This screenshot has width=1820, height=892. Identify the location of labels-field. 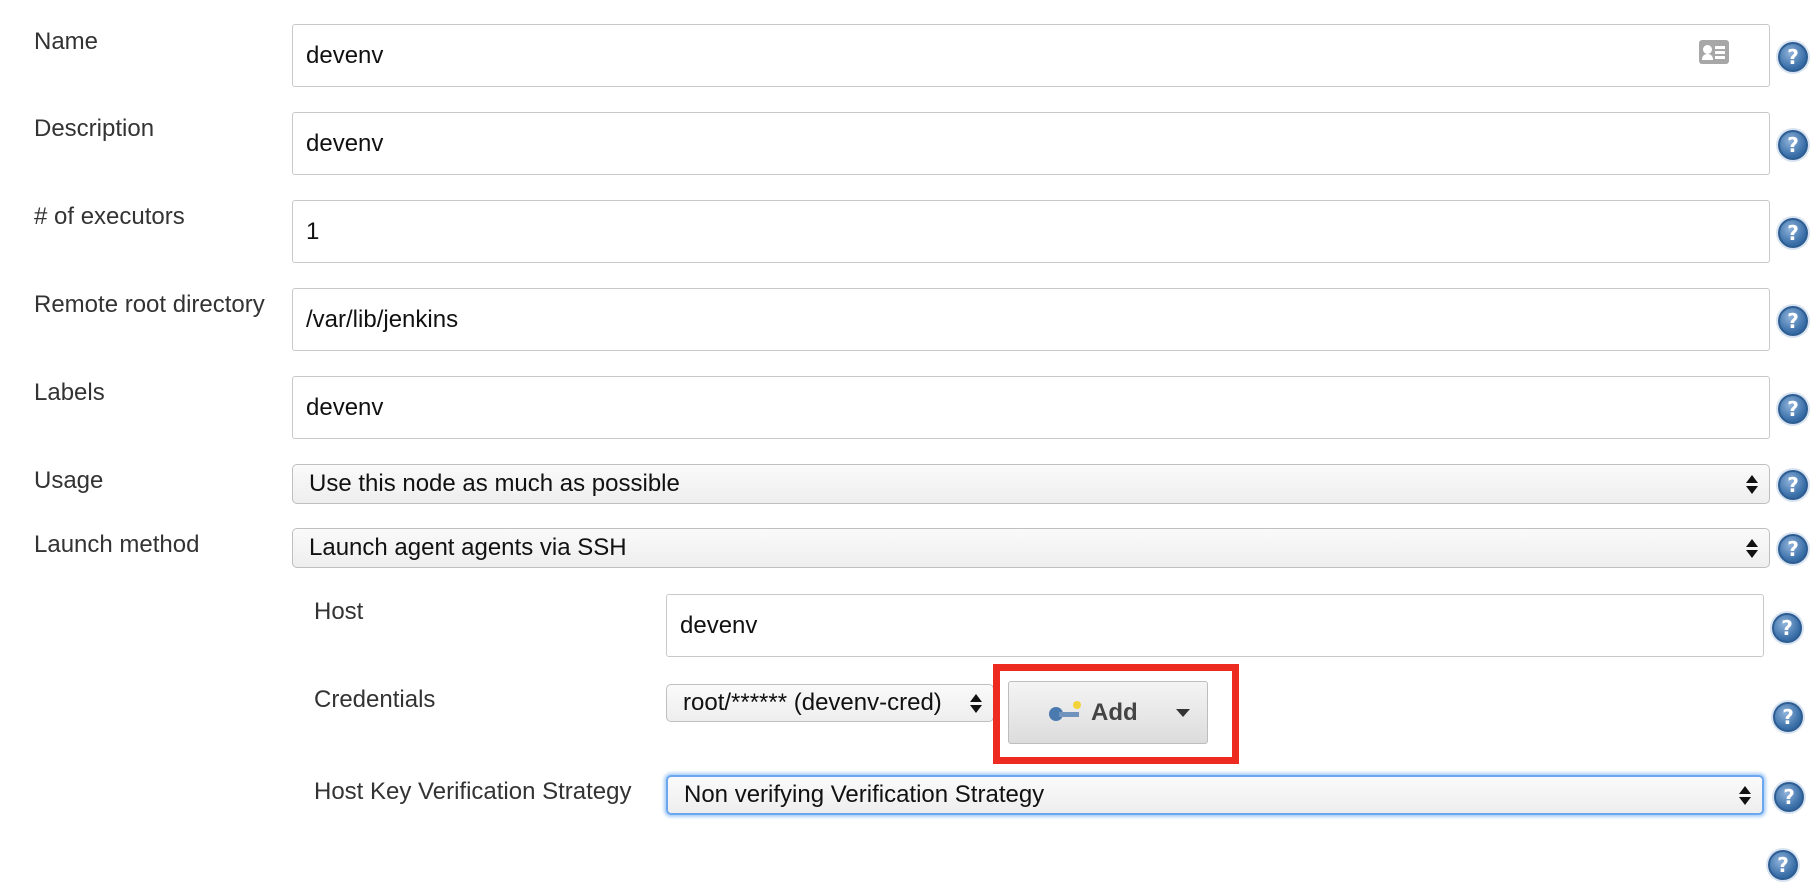
(1031, 407).